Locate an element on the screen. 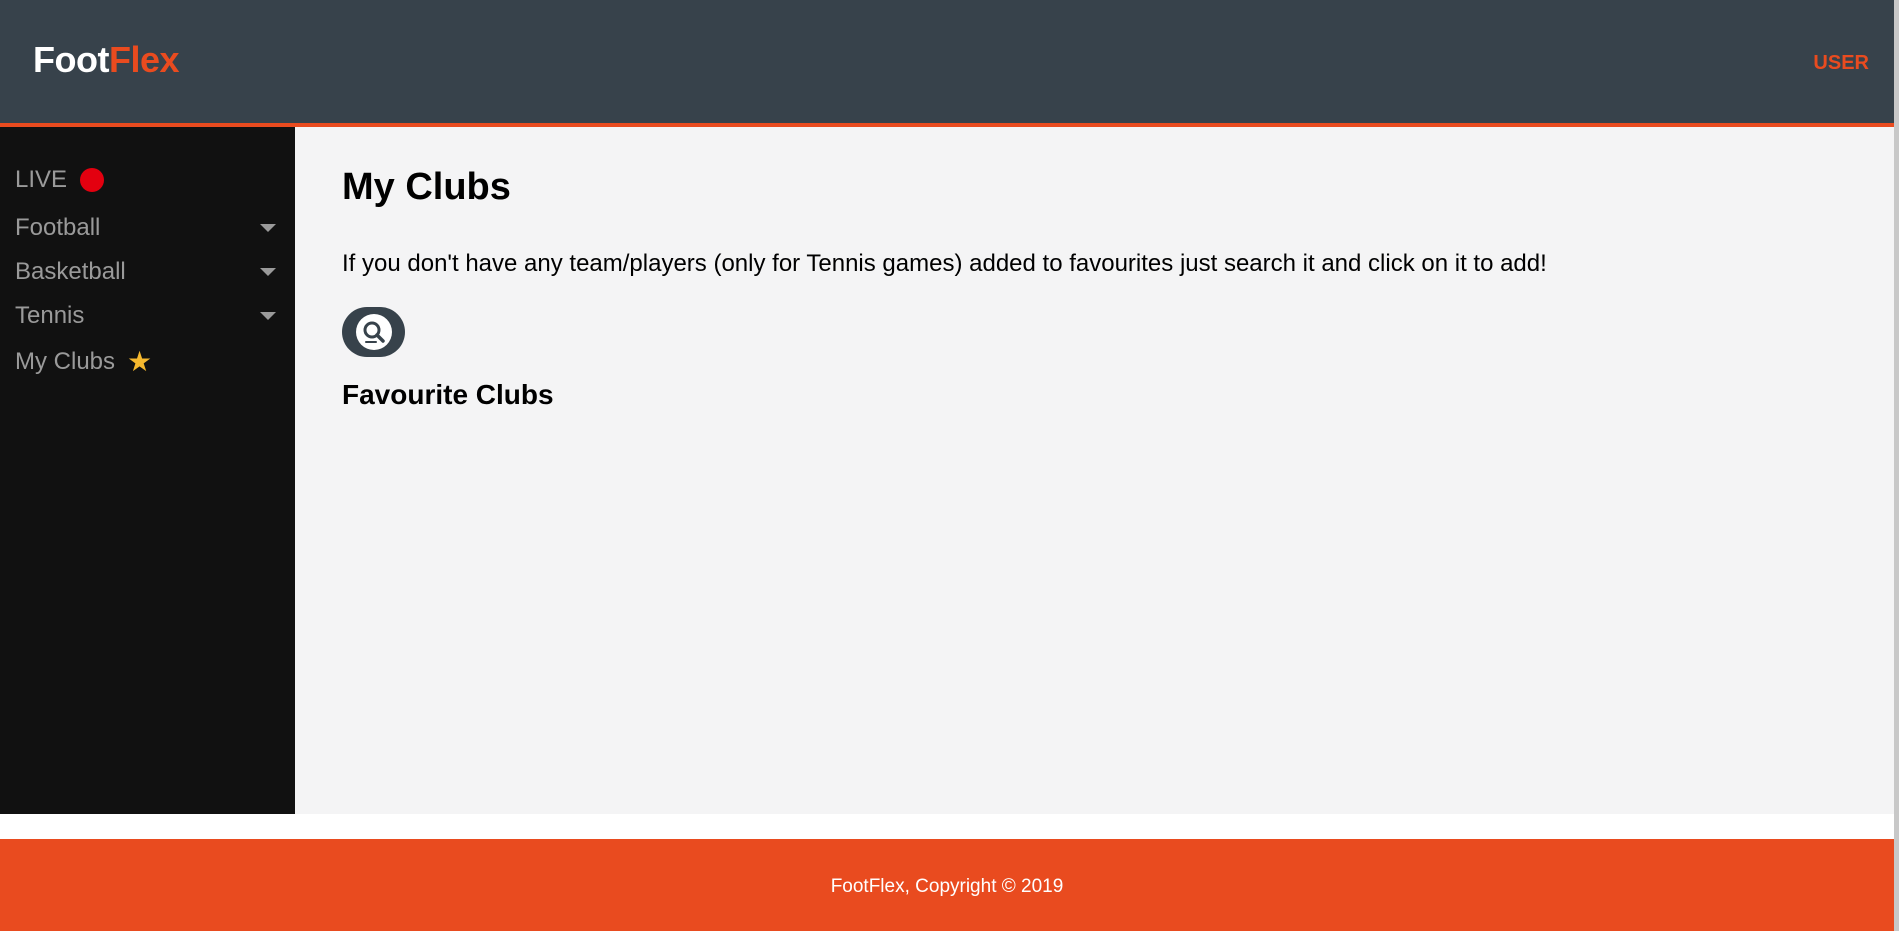 The width and height of the screenshot is (1899, 931). sidebar-item-tennis: Tennis is located at coordinates (147, 316).